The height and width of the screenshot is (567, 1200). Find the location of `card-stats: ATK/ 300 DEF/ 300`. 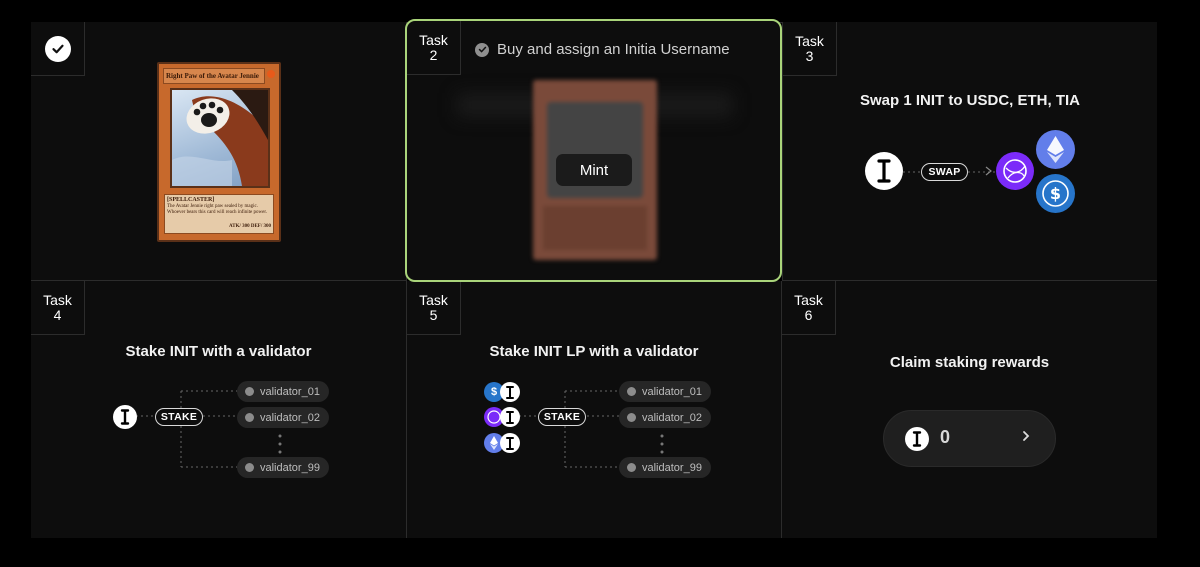

card-stats: ATK/ 300 DEF/ 300 is located at coordinates (250, 226).